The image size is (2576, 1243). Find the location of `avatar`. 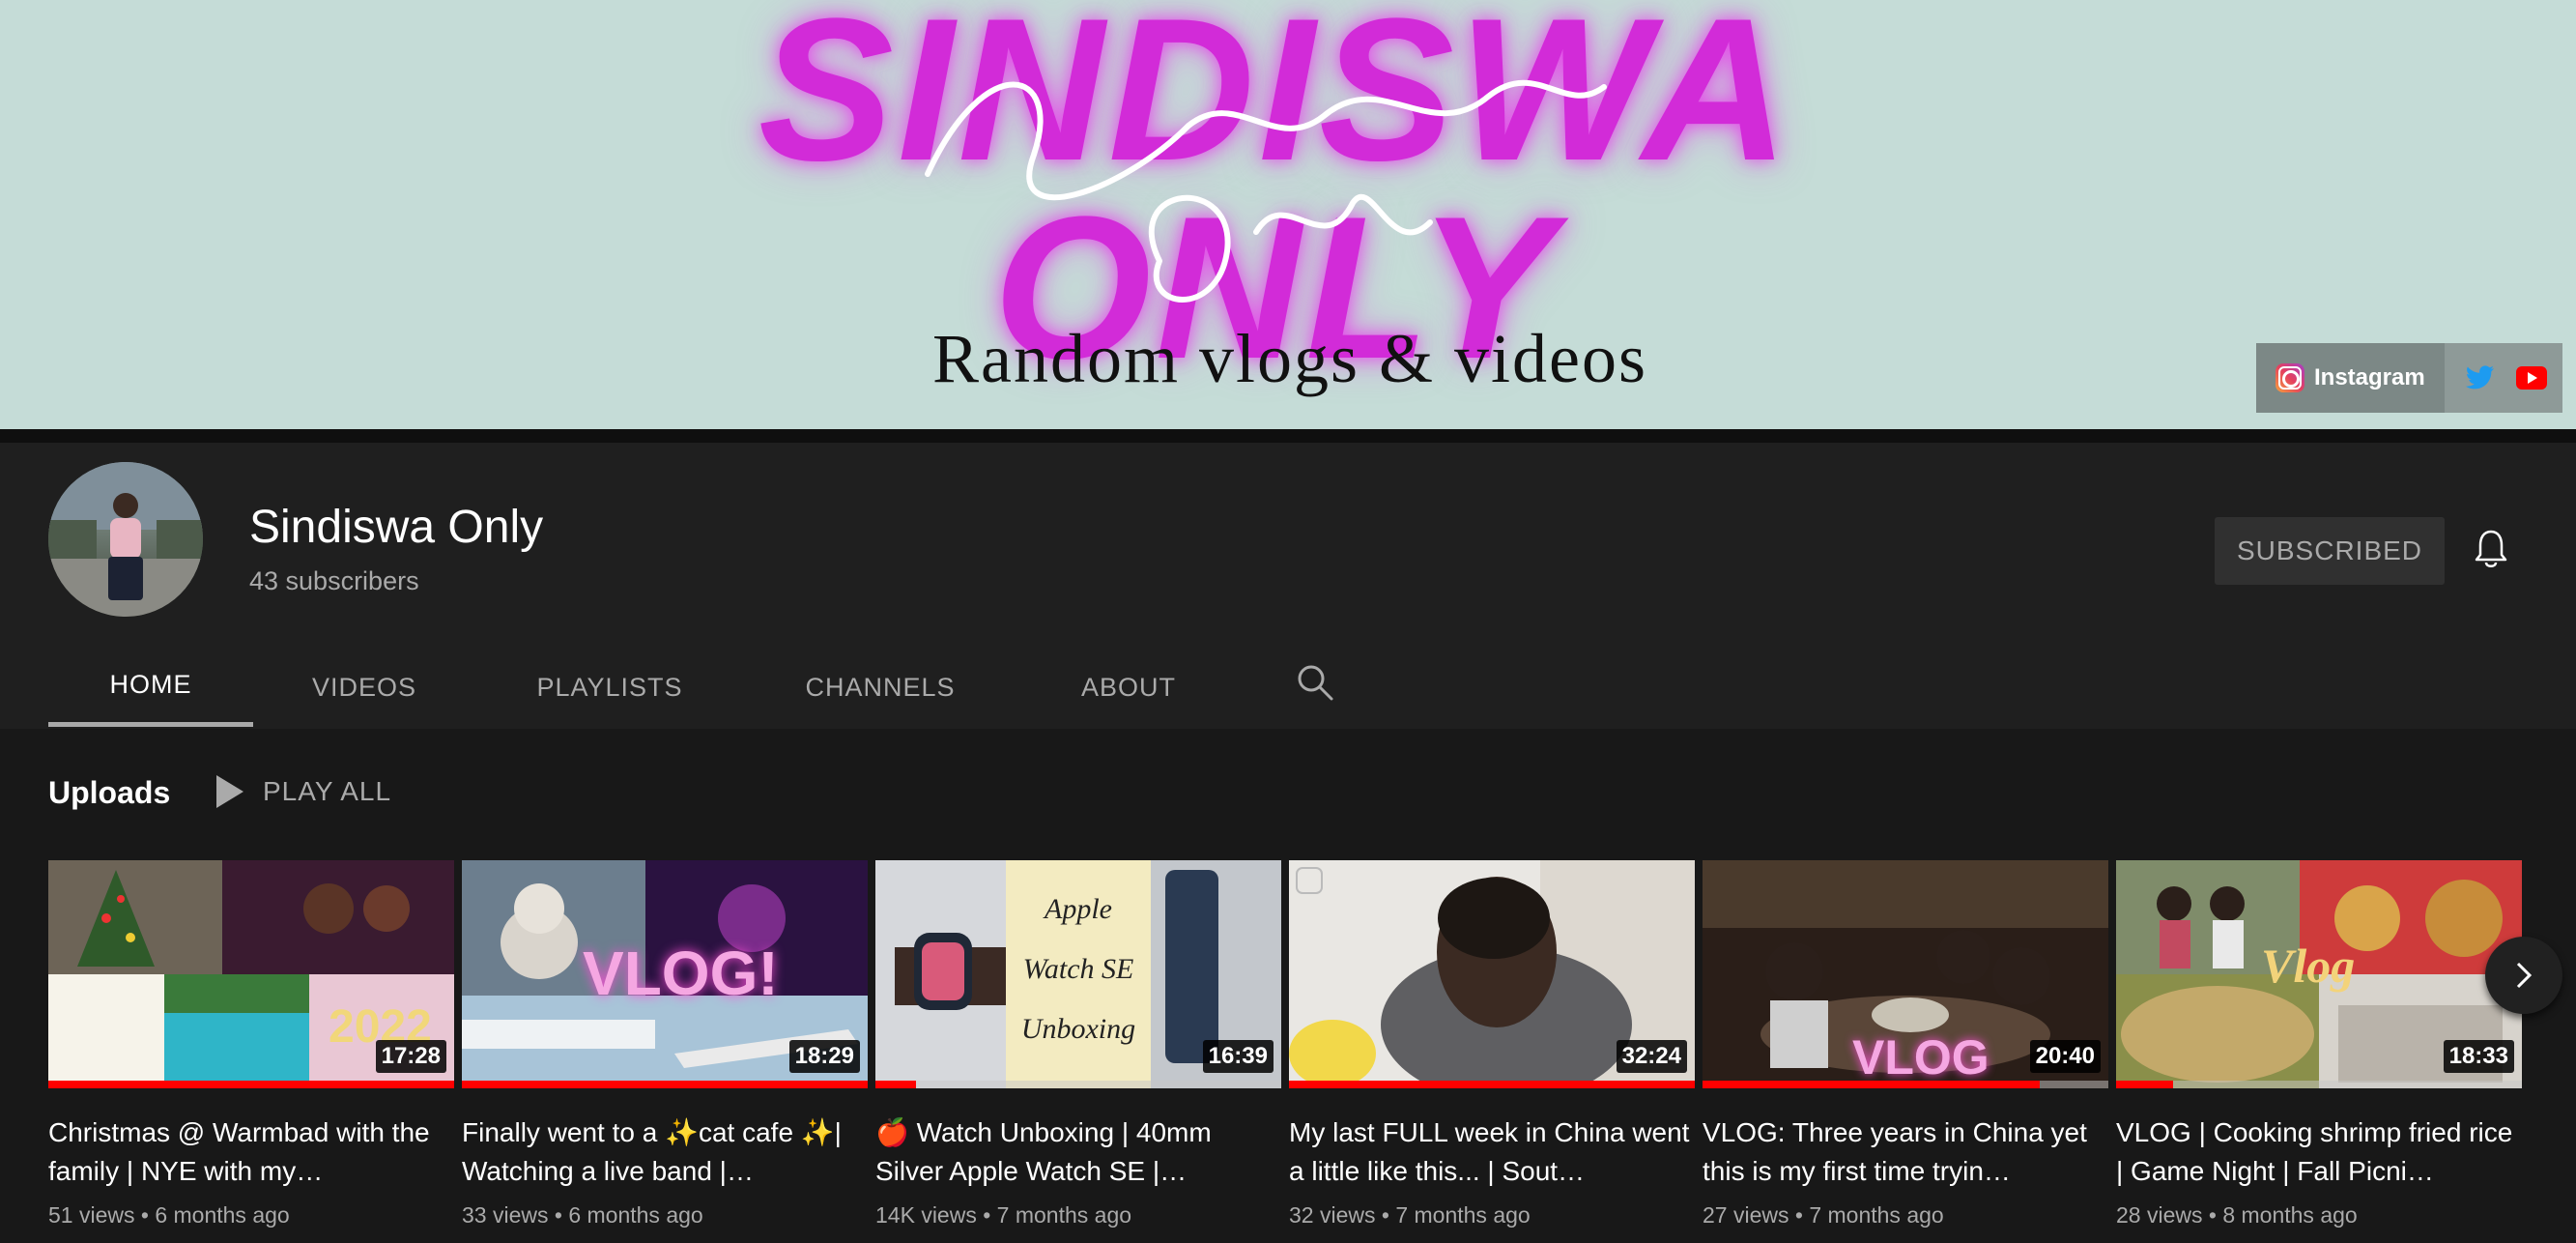

avatar is located at coordinates (126, 539).